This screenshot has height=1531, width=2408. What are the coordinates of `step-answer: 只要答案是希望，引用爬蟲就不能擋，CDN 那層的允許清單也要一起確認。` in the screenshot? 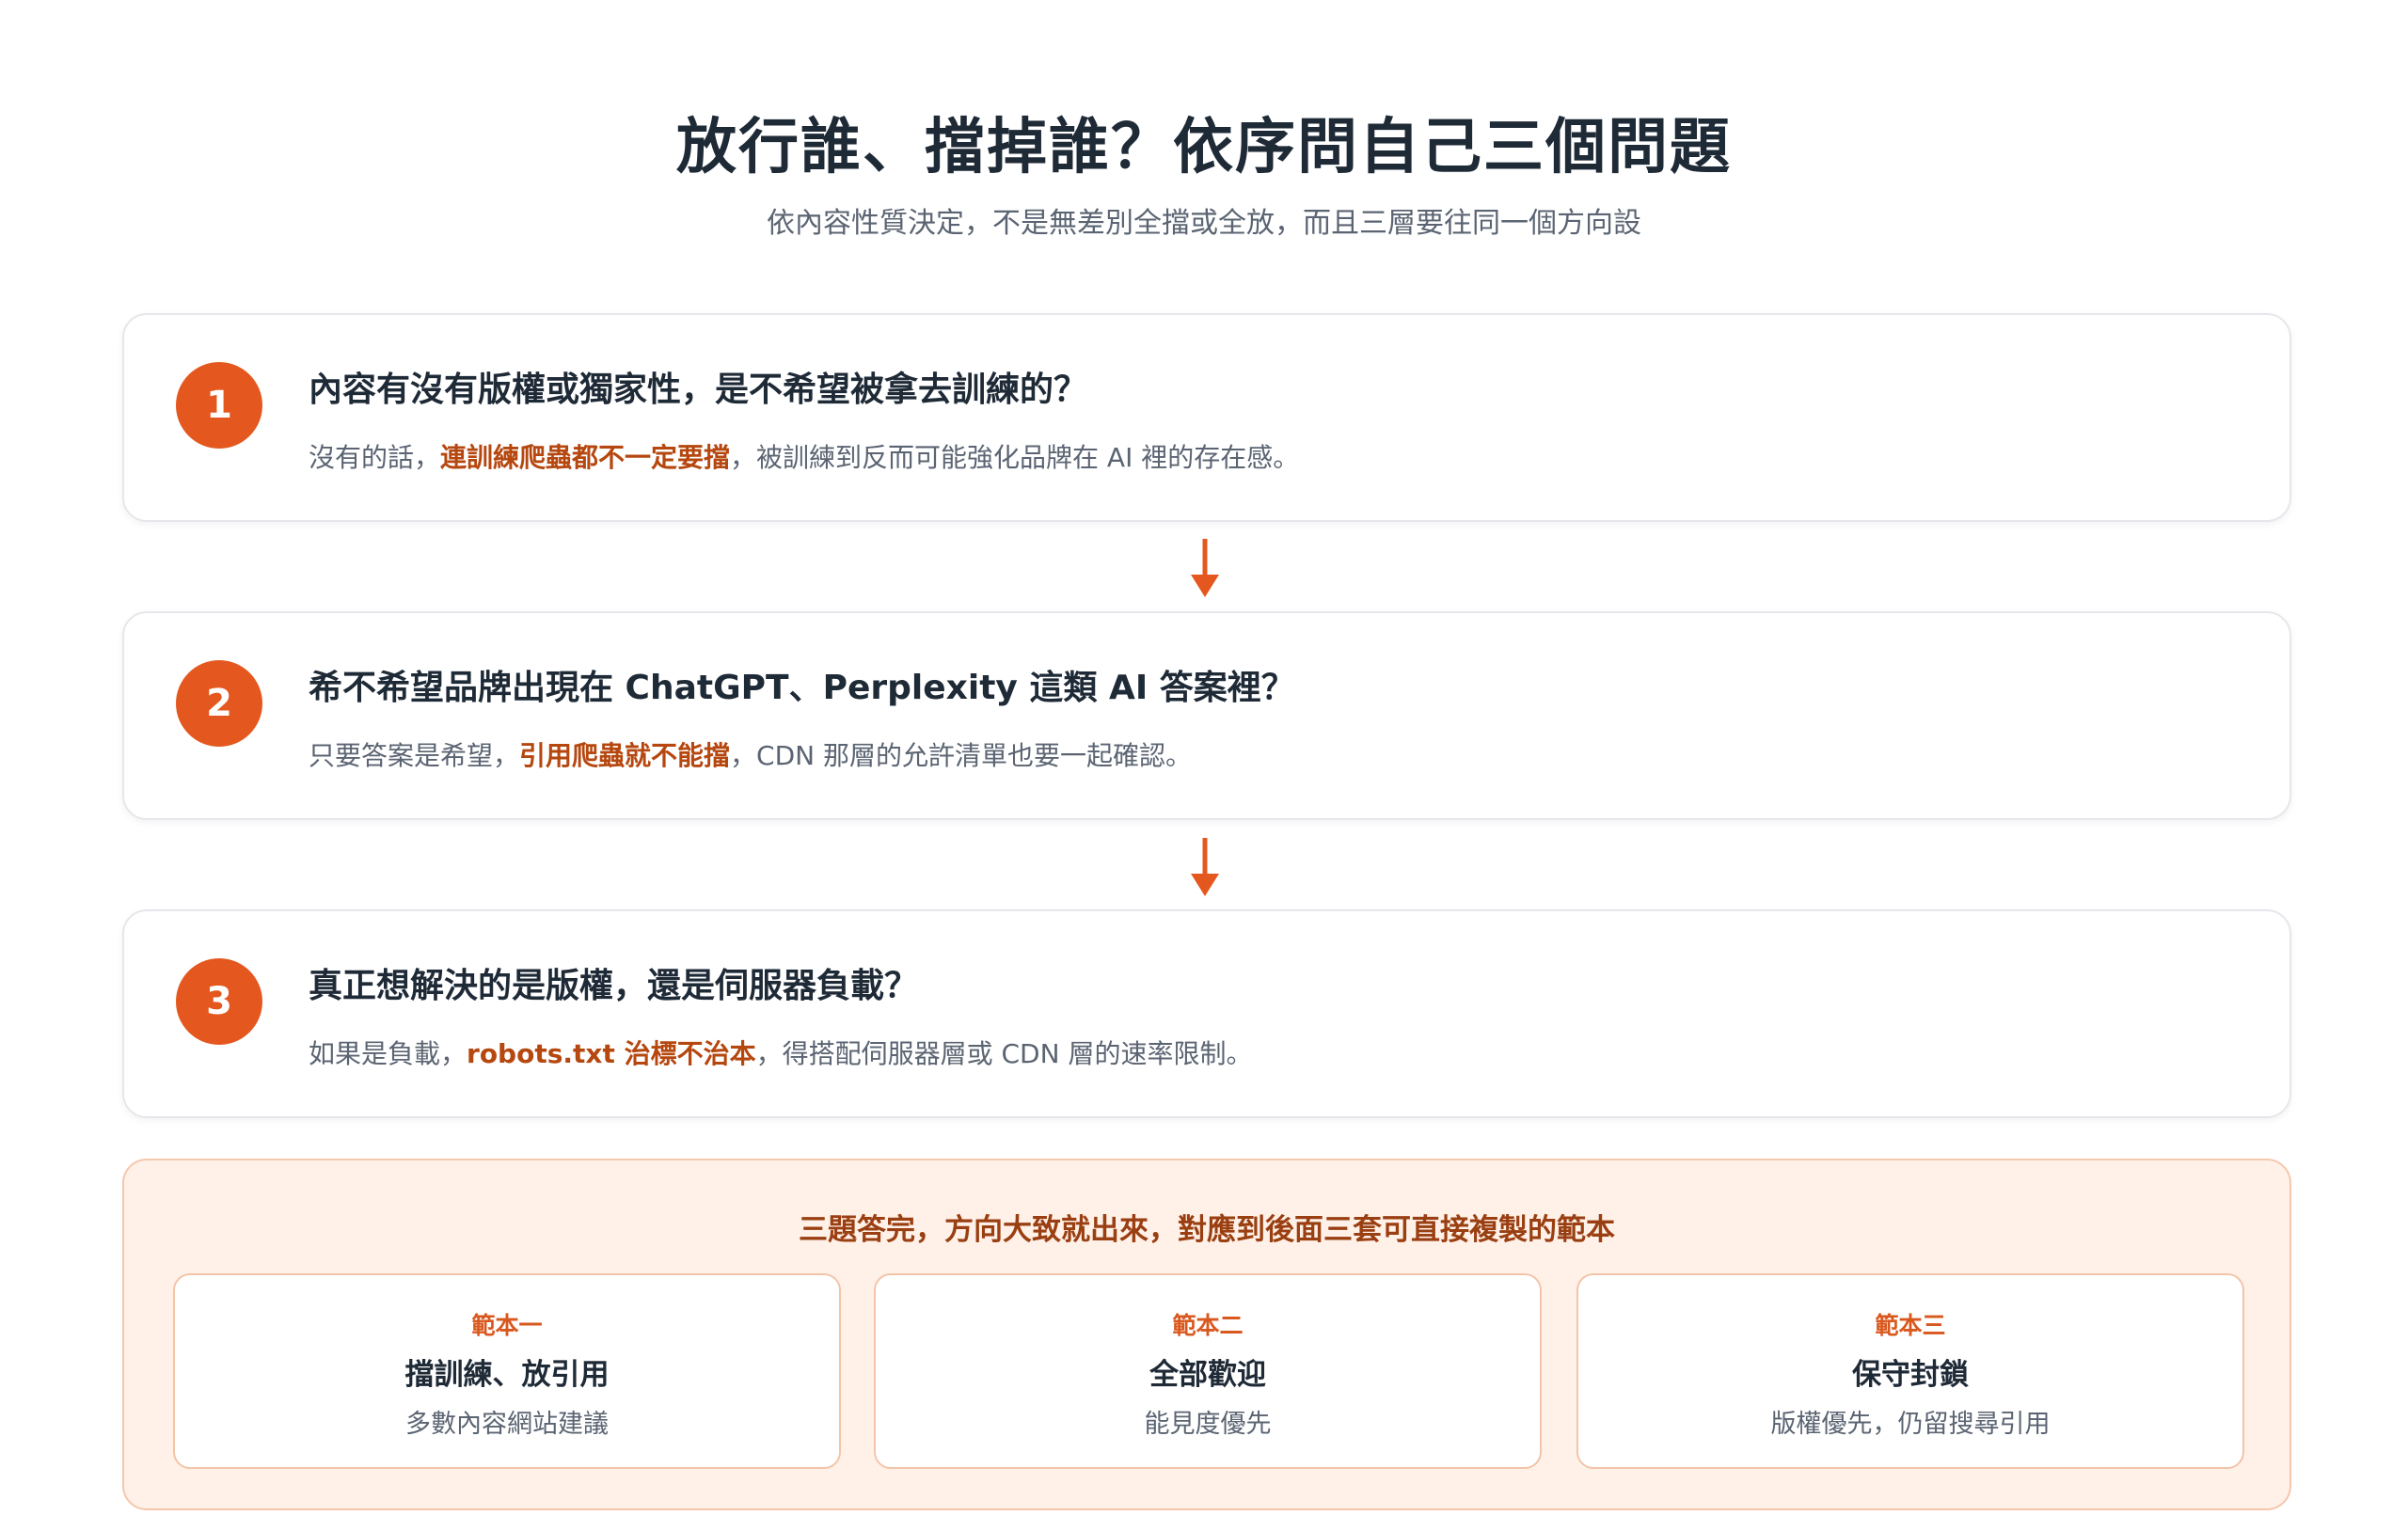 It's located at (751, 754).